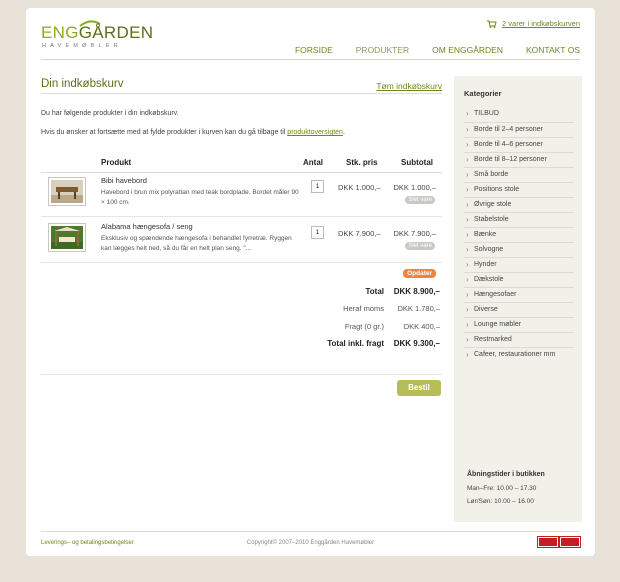 The height and width of the screenshot is (582, 620). I want to click on header-product: Produkt, so click(116, 162).